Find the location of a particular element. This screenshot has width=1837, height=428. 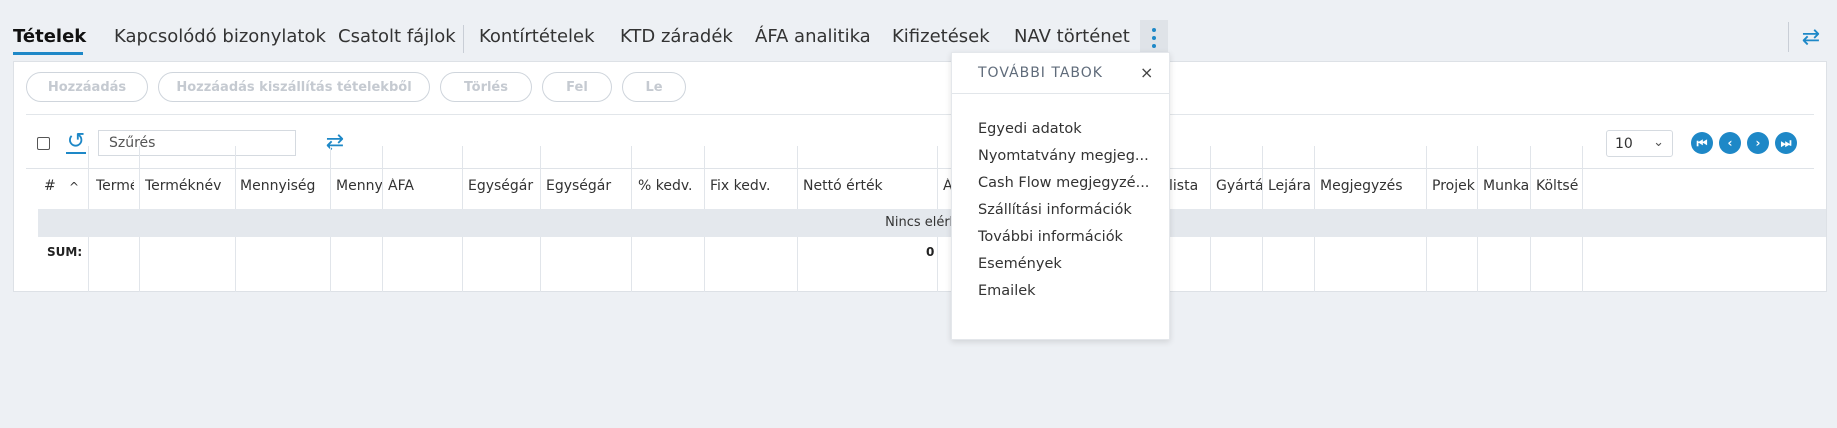

column-header-koltseg: Költsé is located at coordinates (1559, 186).